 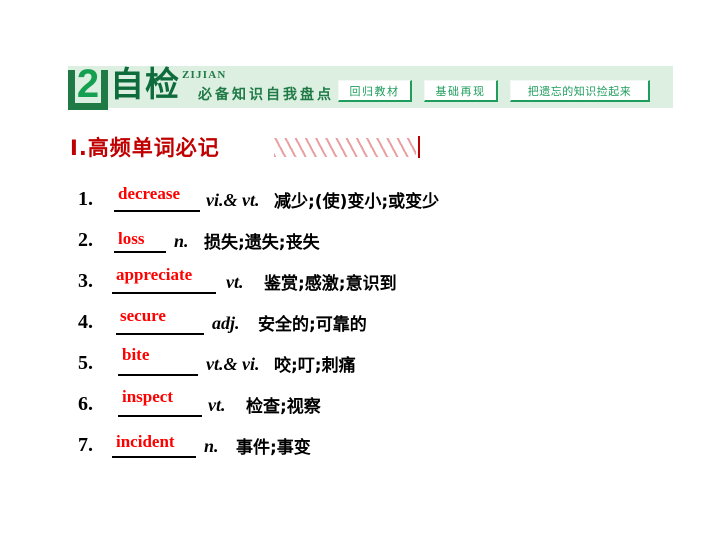 What do you see at coordinates (145, 441) in the screenshot?
I see `vocab-answer-word: incident` at bounding box center [145, 441].